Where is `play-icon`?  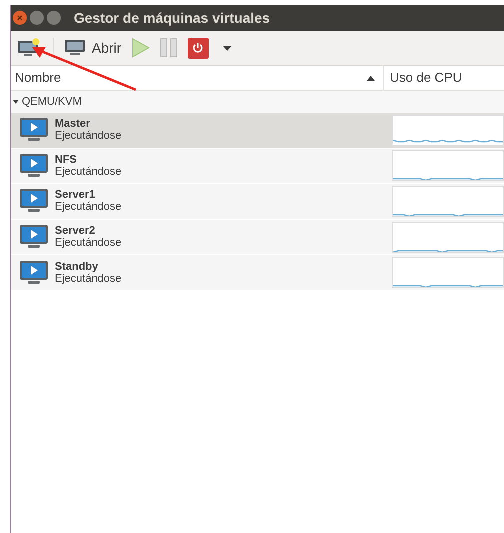 play-icon is located at coordinates (141, 48).